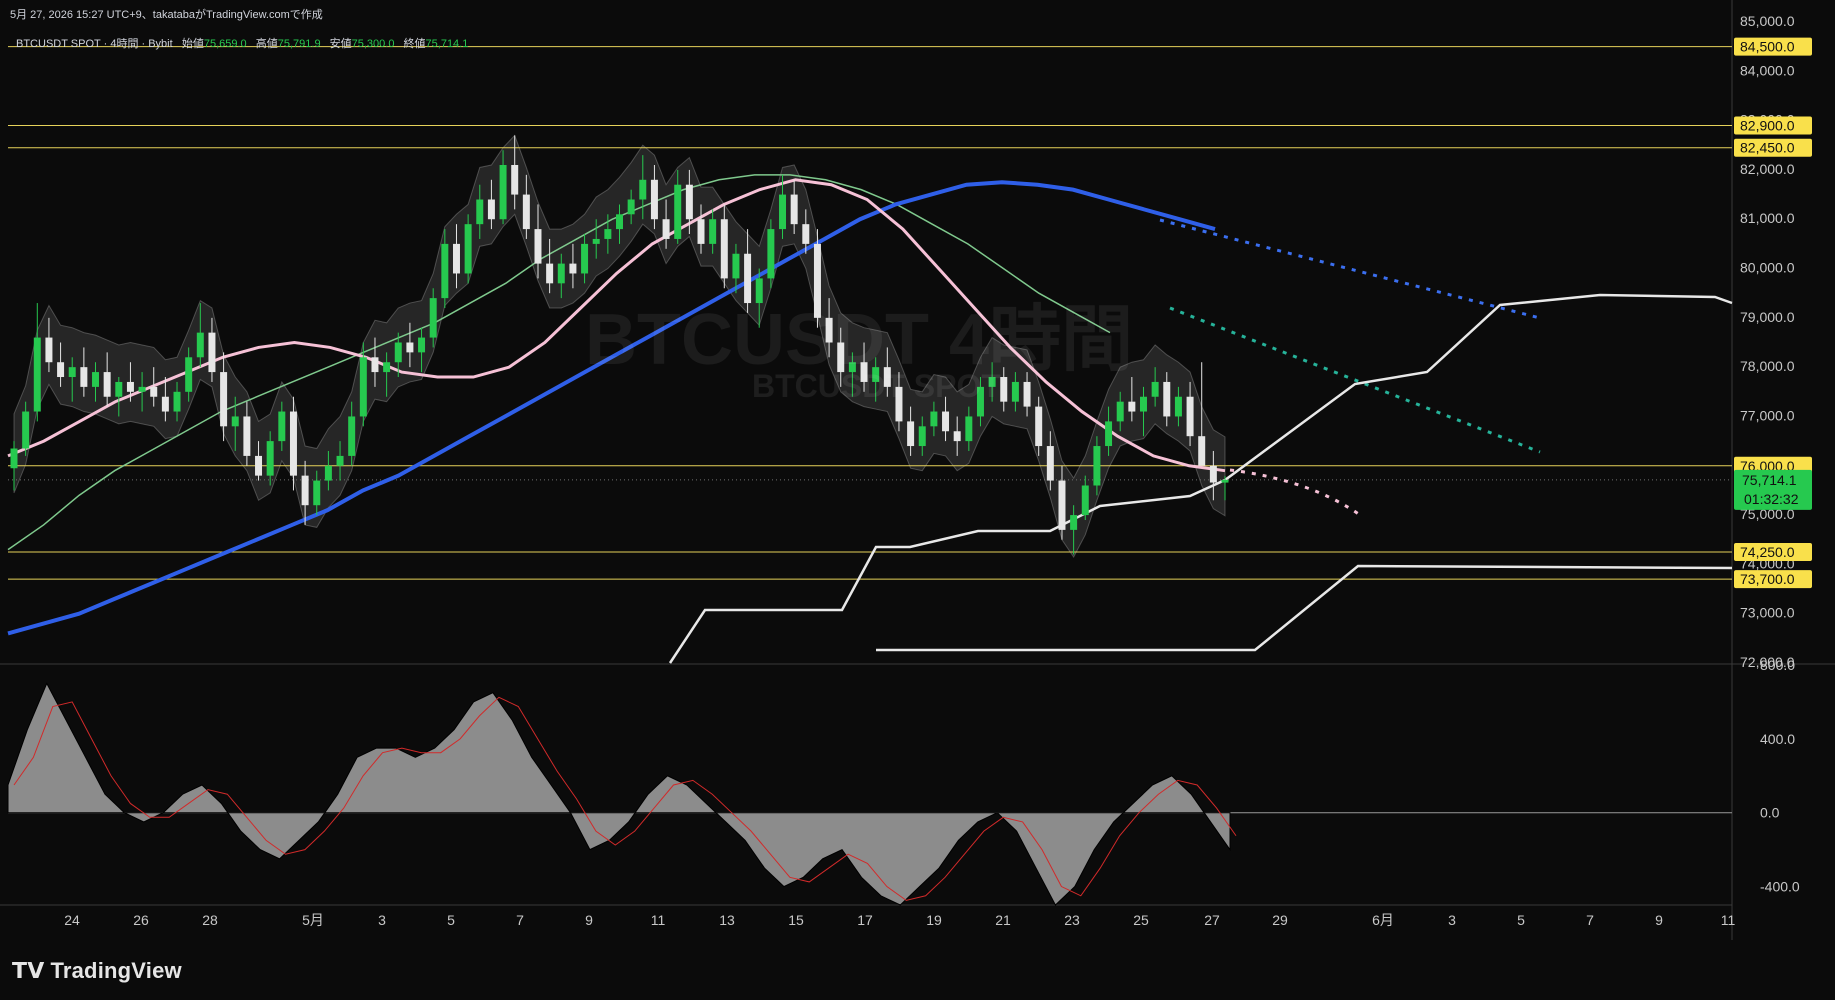 The image size is (1835, 1000). I want to click on close-label: 終値, so click(414, 44).